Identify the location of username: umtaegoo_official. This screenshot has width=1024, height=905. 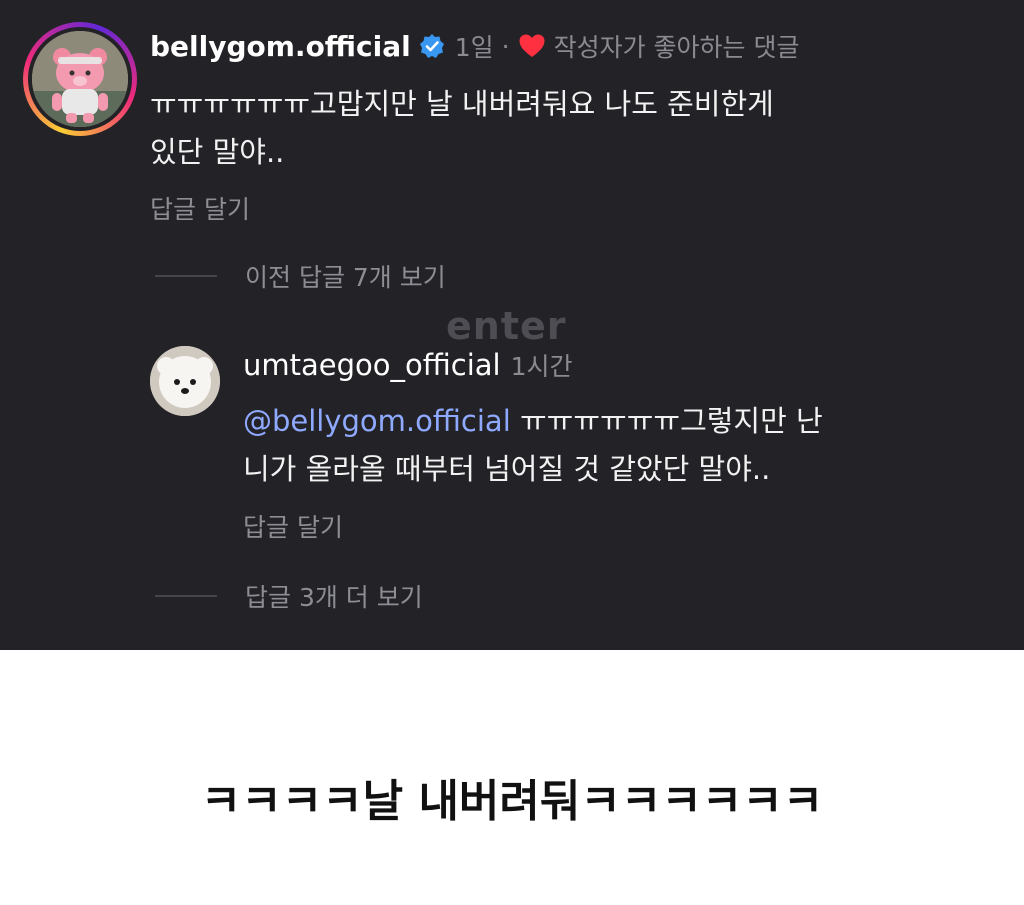
(372, 365).